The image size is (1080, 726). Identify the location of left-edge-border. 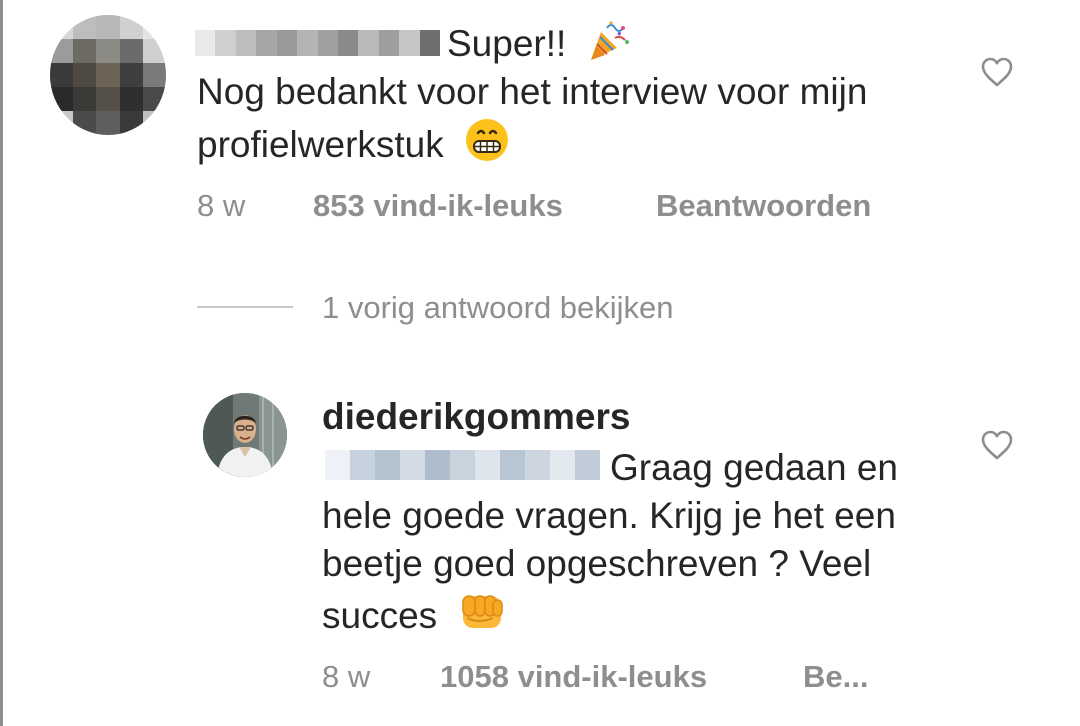
(1, 363).